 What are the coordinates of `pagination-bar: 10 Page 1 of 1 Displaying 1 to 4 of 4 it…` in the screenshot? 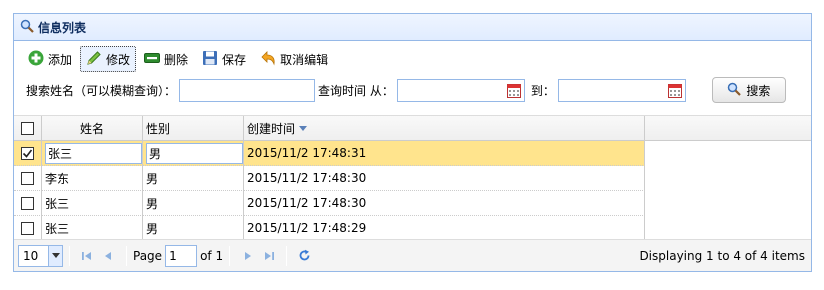 It's located at (412, 255).